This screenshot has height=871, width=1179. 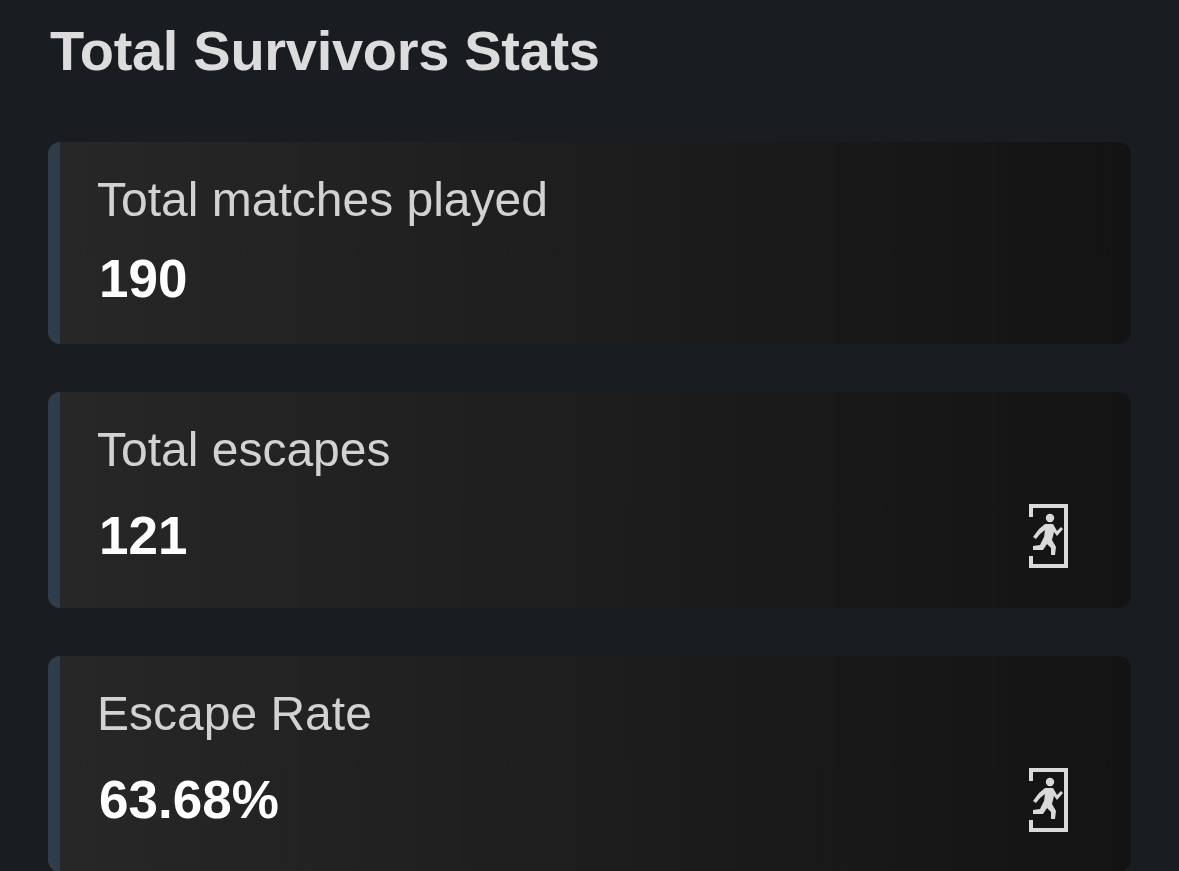 What do you see at coordinates (235, 714) in the screenshot?
I see `stat-label: Escape Rate` at bounding box center [235, 714].